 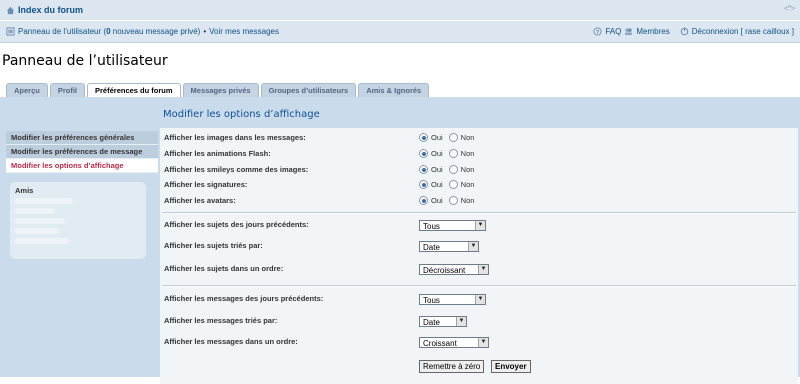 I want to click on post-order-select: Croissant ▼, so click(x=454, y=342).